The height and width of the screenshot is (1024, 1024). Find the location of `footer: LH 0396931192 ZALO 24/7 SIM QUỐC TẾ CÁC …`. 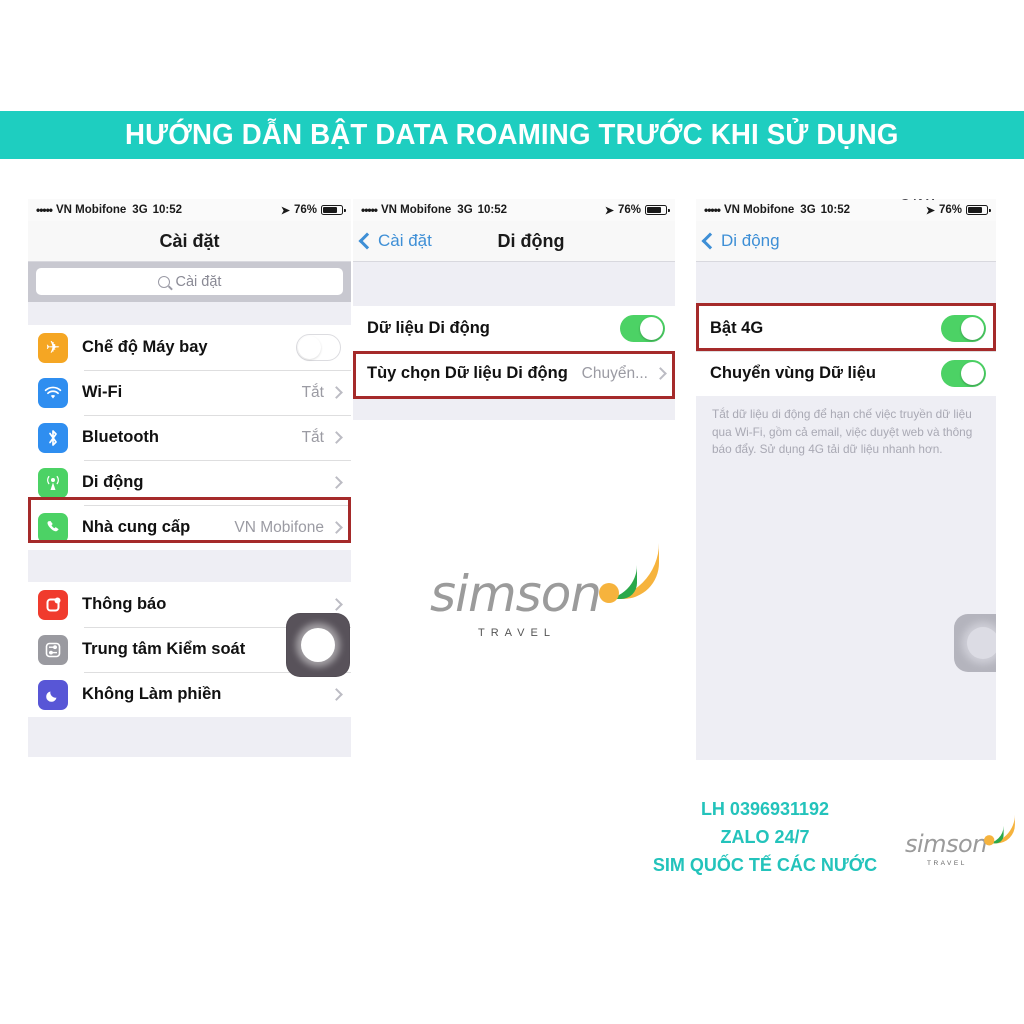

footer: LH 0396931192 ZALO 24/7 SIM QUỐC TẾ CÁC … is located at coordinates (512, 845).